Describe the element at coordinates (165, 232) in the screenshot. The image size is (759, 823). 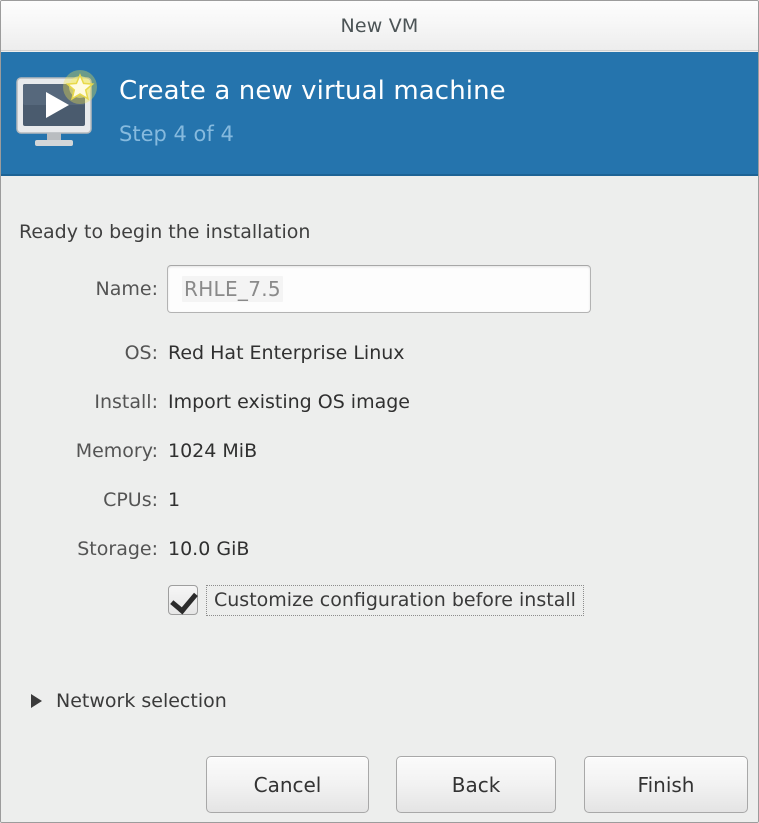
I see `ready-message: Ready to begin the installation` at that location.